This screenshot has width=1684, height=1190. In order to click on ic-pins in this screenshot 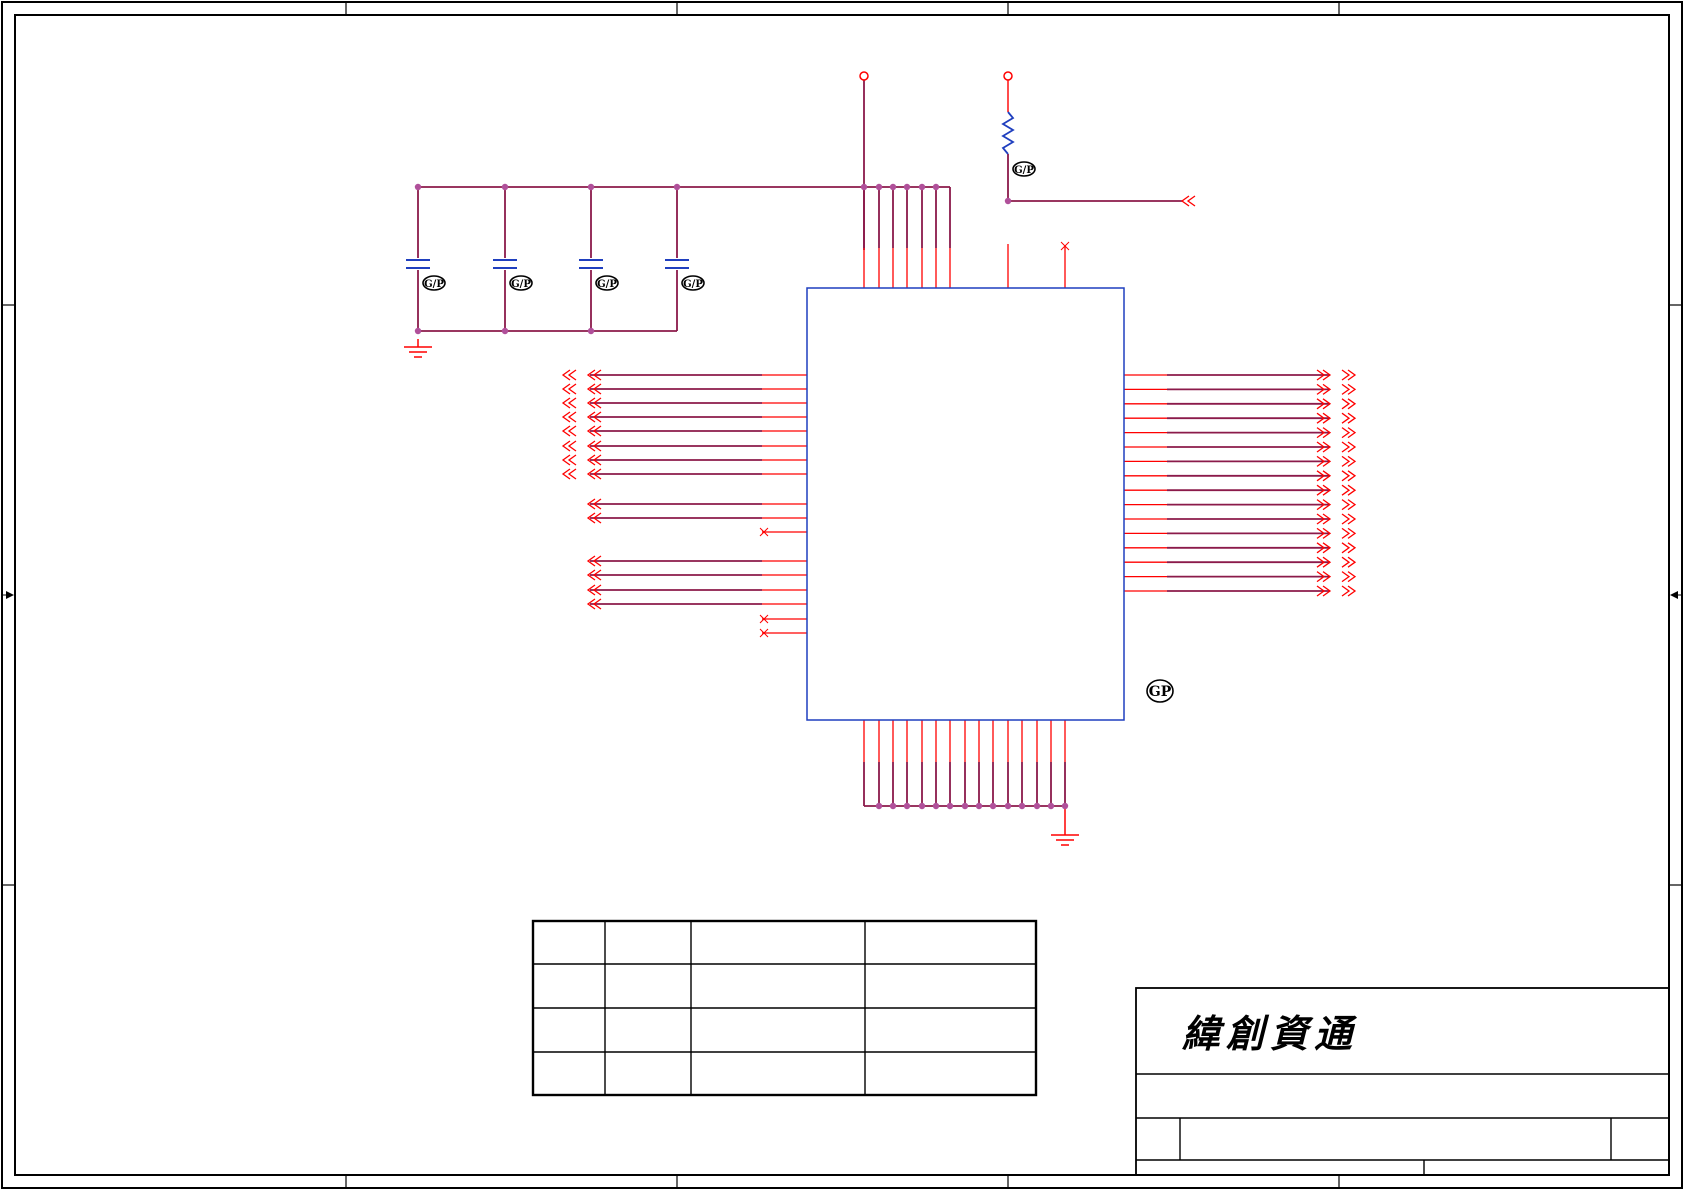, I will do `click(964, 503)`.